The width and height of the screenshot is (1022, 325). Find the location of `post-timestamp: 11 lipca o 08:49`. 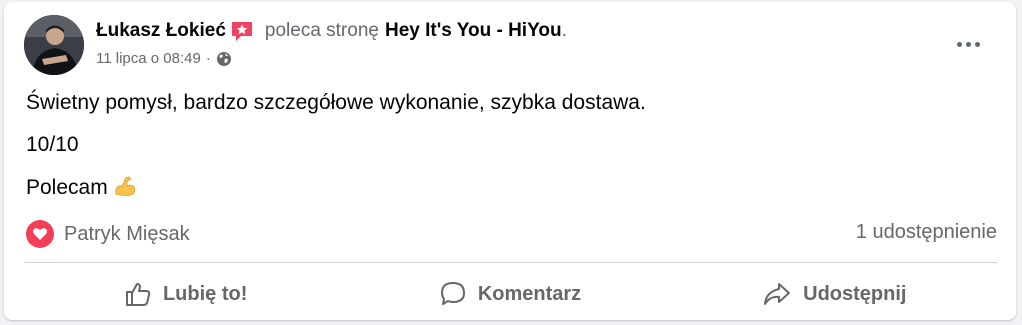

post-timestamp: 11 lipca o 08:49 is located at coordinates (148, 58).